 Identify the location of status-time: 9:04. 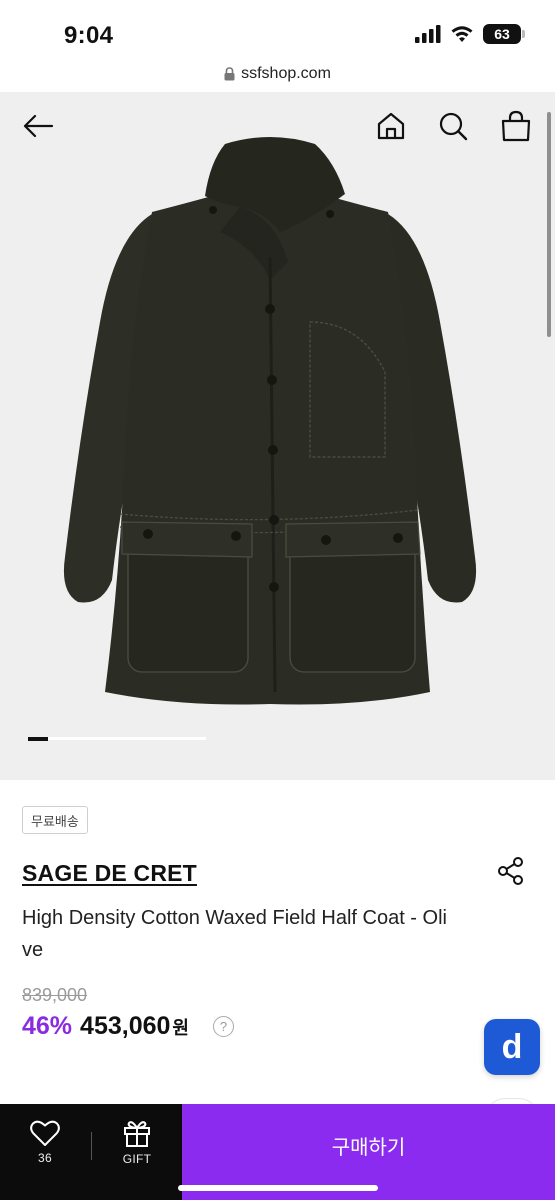
(89, 35).